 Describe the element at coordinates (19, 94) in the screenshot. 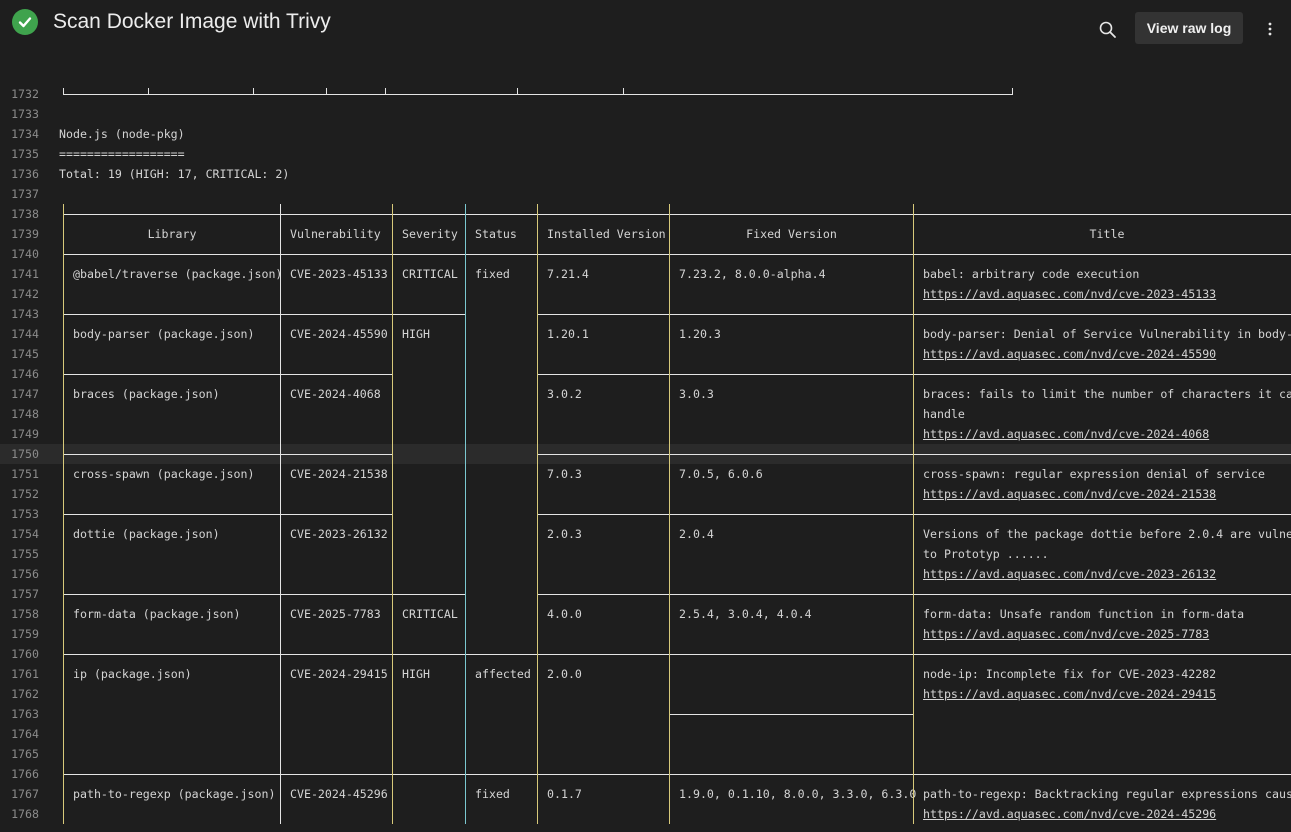

I see `line-number: 1732` at that location.